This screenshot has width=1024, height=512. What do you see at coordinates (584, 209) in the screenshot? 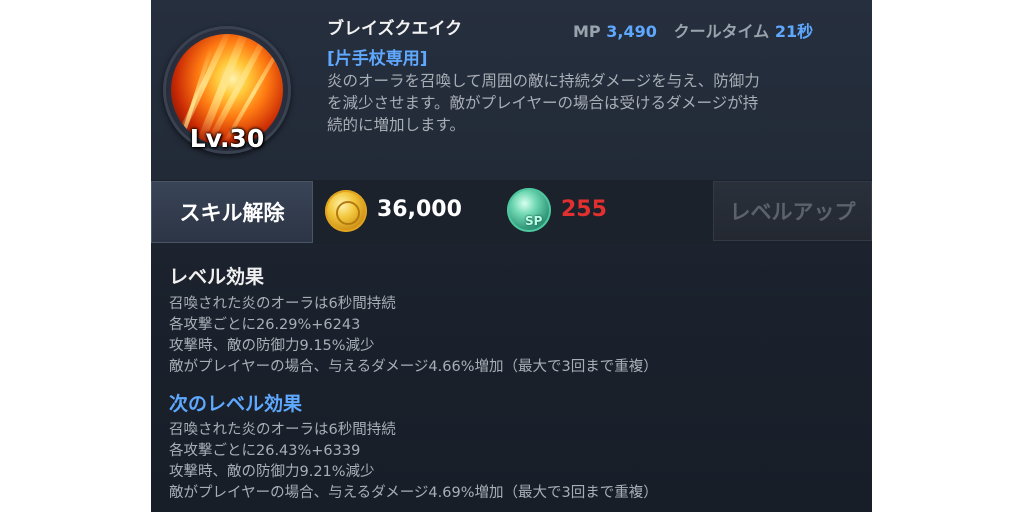
I see `sp-cost: 255` at bounding box center [584, 209].